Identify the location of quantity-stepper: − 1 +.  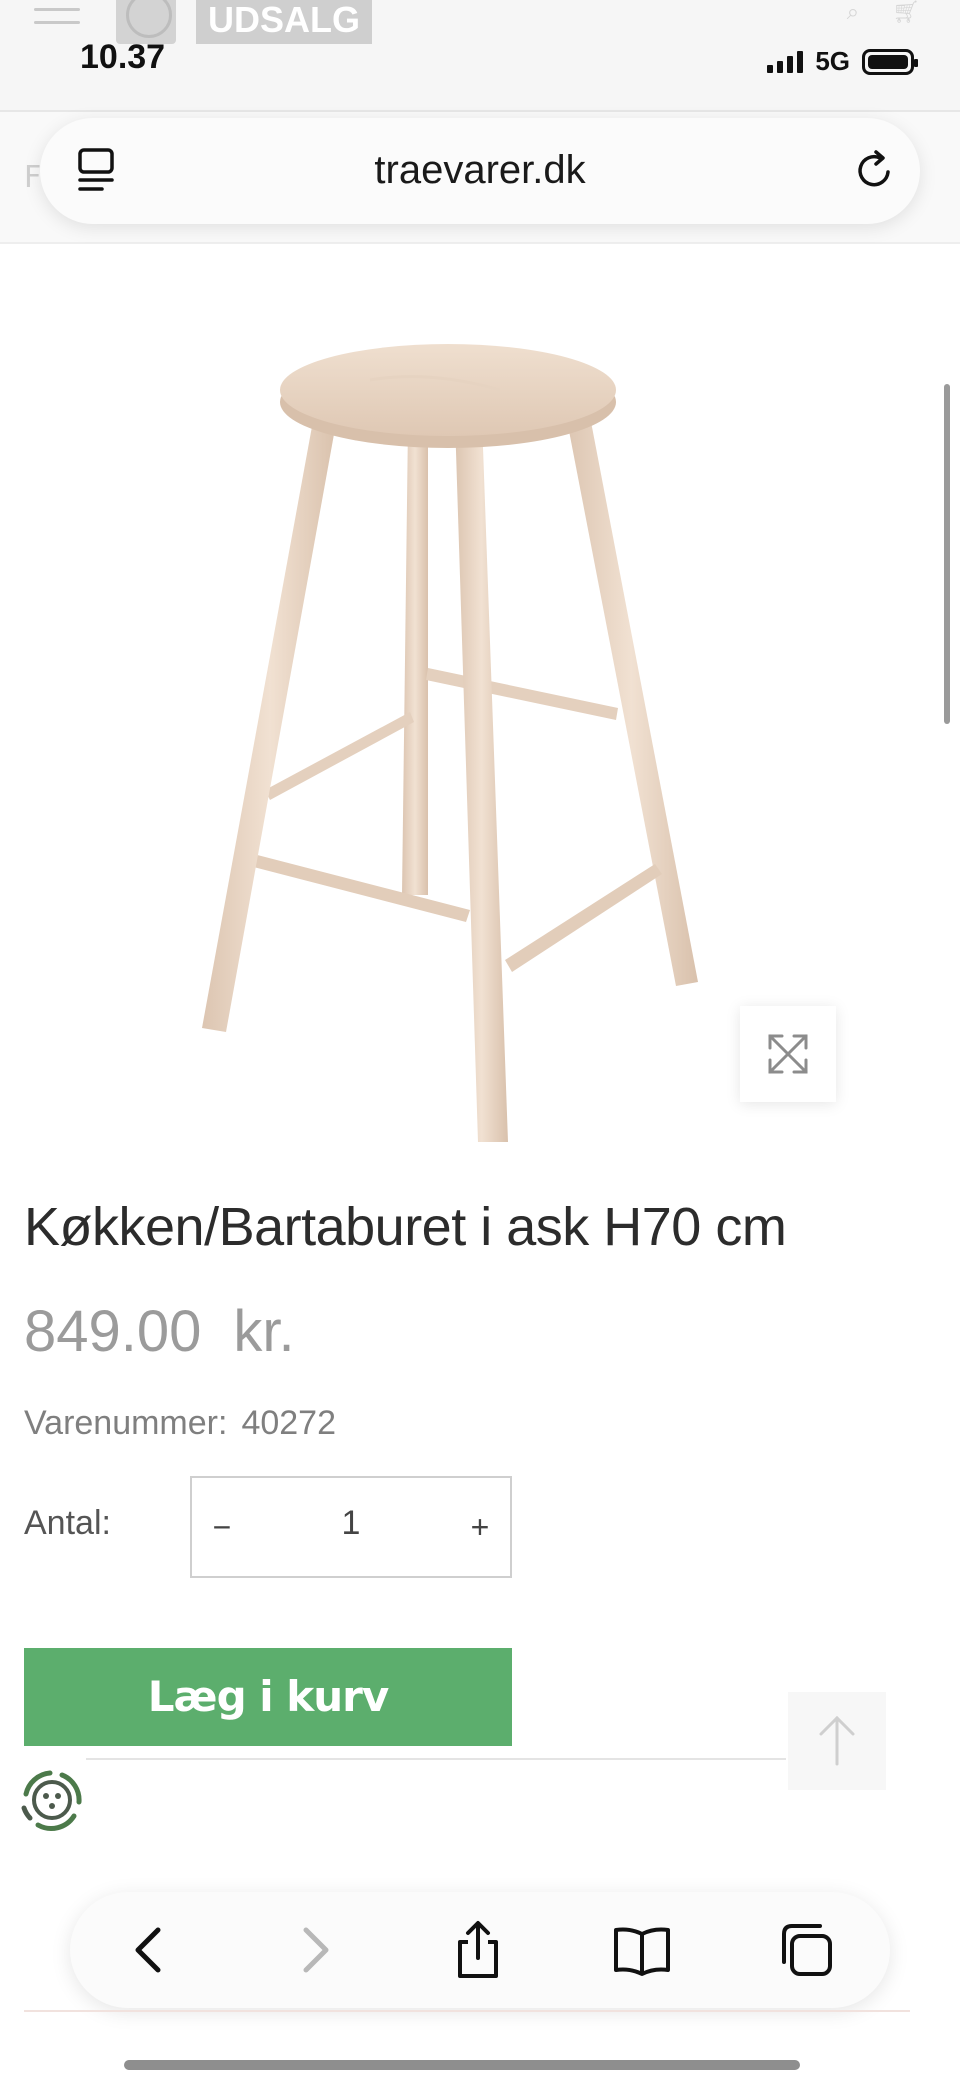
(351, 1527).